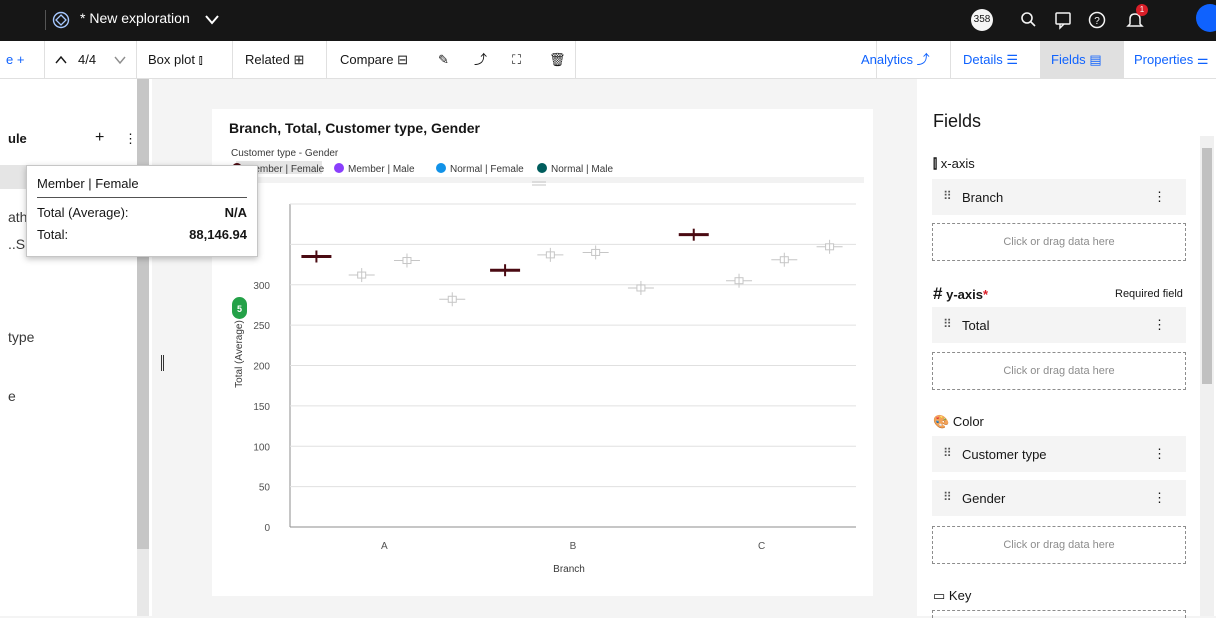 The image size is (1216, 618). Describe the element at coordinates (895, 60) in the screenshot. I see `analytics-tab: Analytics ⤴` at that location.